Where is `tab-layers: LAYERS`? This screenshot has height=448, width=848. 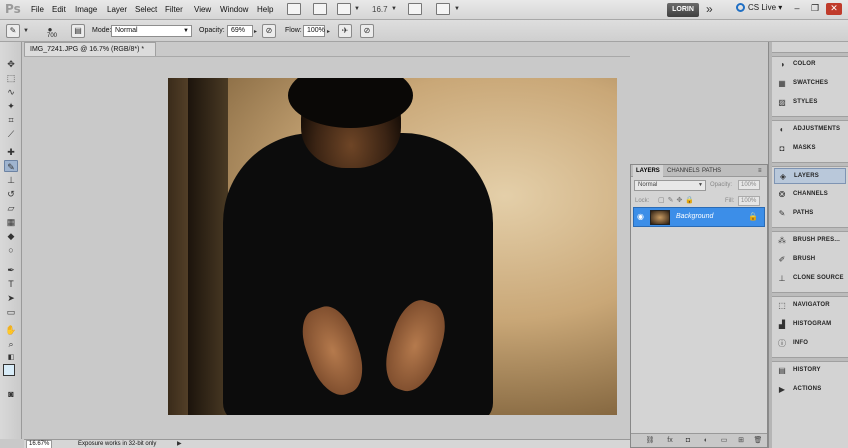
tab-layers: LAYERS is located at coordinates (648, 171).